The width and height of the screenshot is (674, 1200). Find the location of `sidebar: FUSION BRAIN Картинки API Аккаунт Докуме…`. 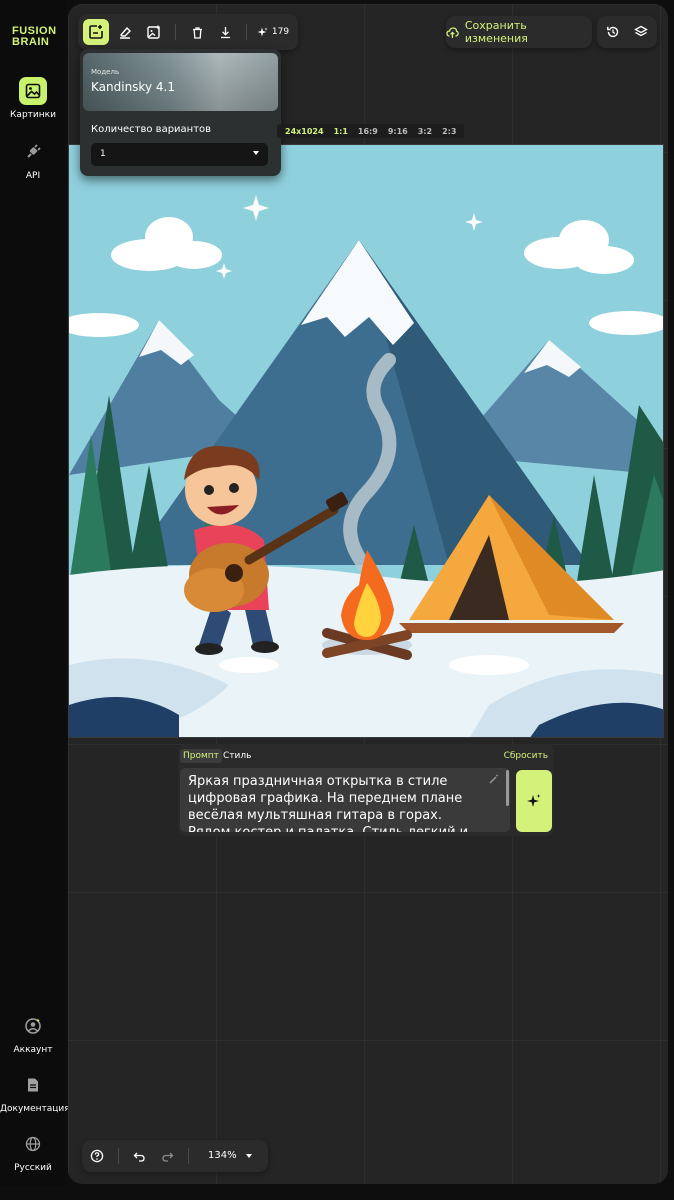

sidebar: FUSION BRAIN Картинки API Аккаунт Докуме… is located at coordinates (35, 593).